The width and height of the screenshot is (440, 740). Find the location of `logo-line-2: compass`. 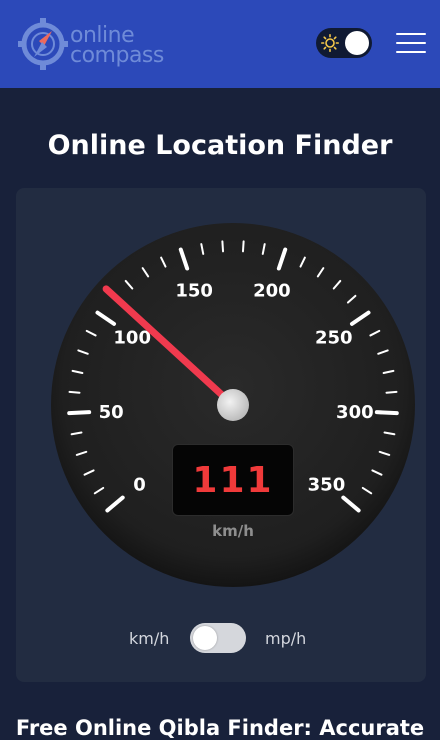

logo-line-2: compass is located at coordinates (117, 55).